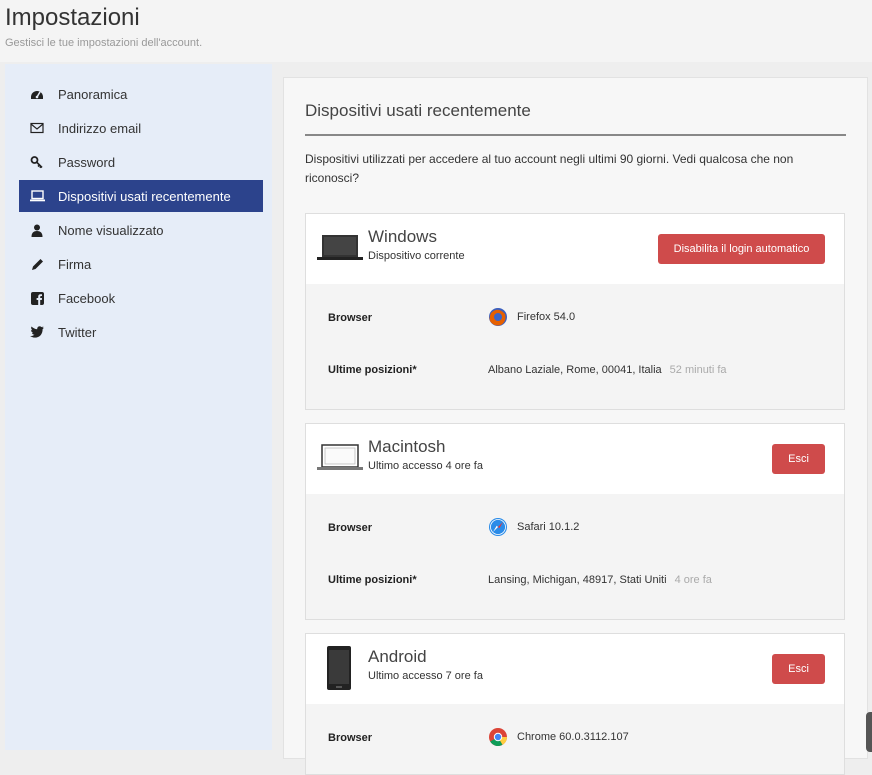 The height and width of the screenshot is (775, 872). I want to click on sidebar-item-panoramica: Panoramica, so click(141, 94).